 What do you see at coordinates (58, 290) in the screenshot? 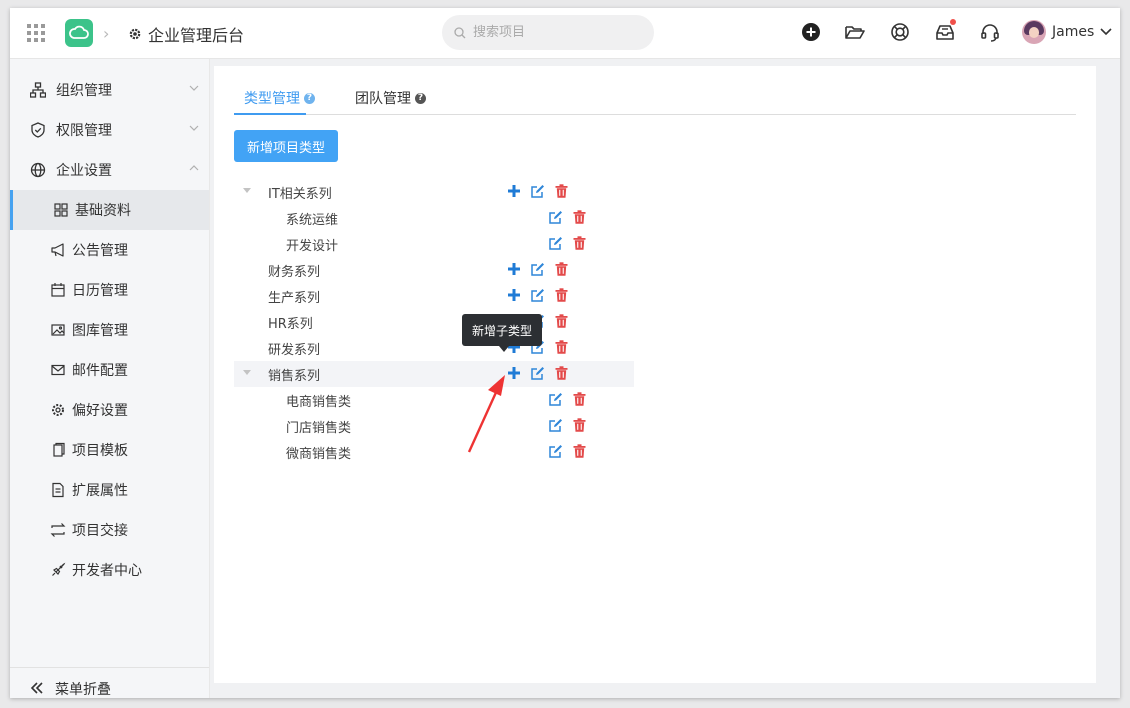
I see `calendar-icon` at bounding box center [58, 290].